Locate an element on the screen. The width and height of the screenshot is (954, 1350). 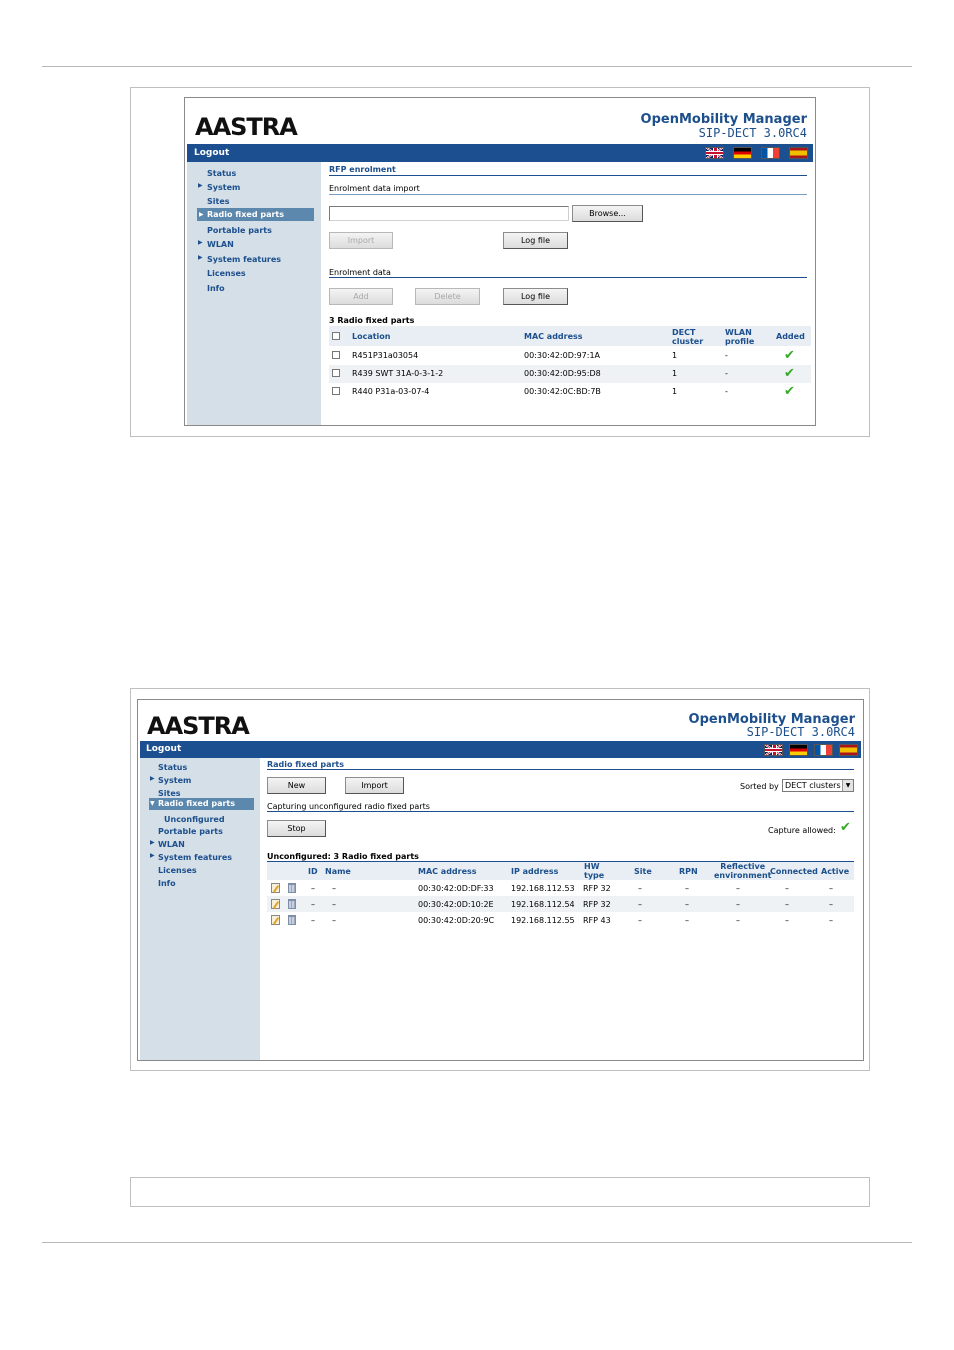
table-title: Unconfigured: 3 Radio fixed parts is located at coordinates (343, 856).